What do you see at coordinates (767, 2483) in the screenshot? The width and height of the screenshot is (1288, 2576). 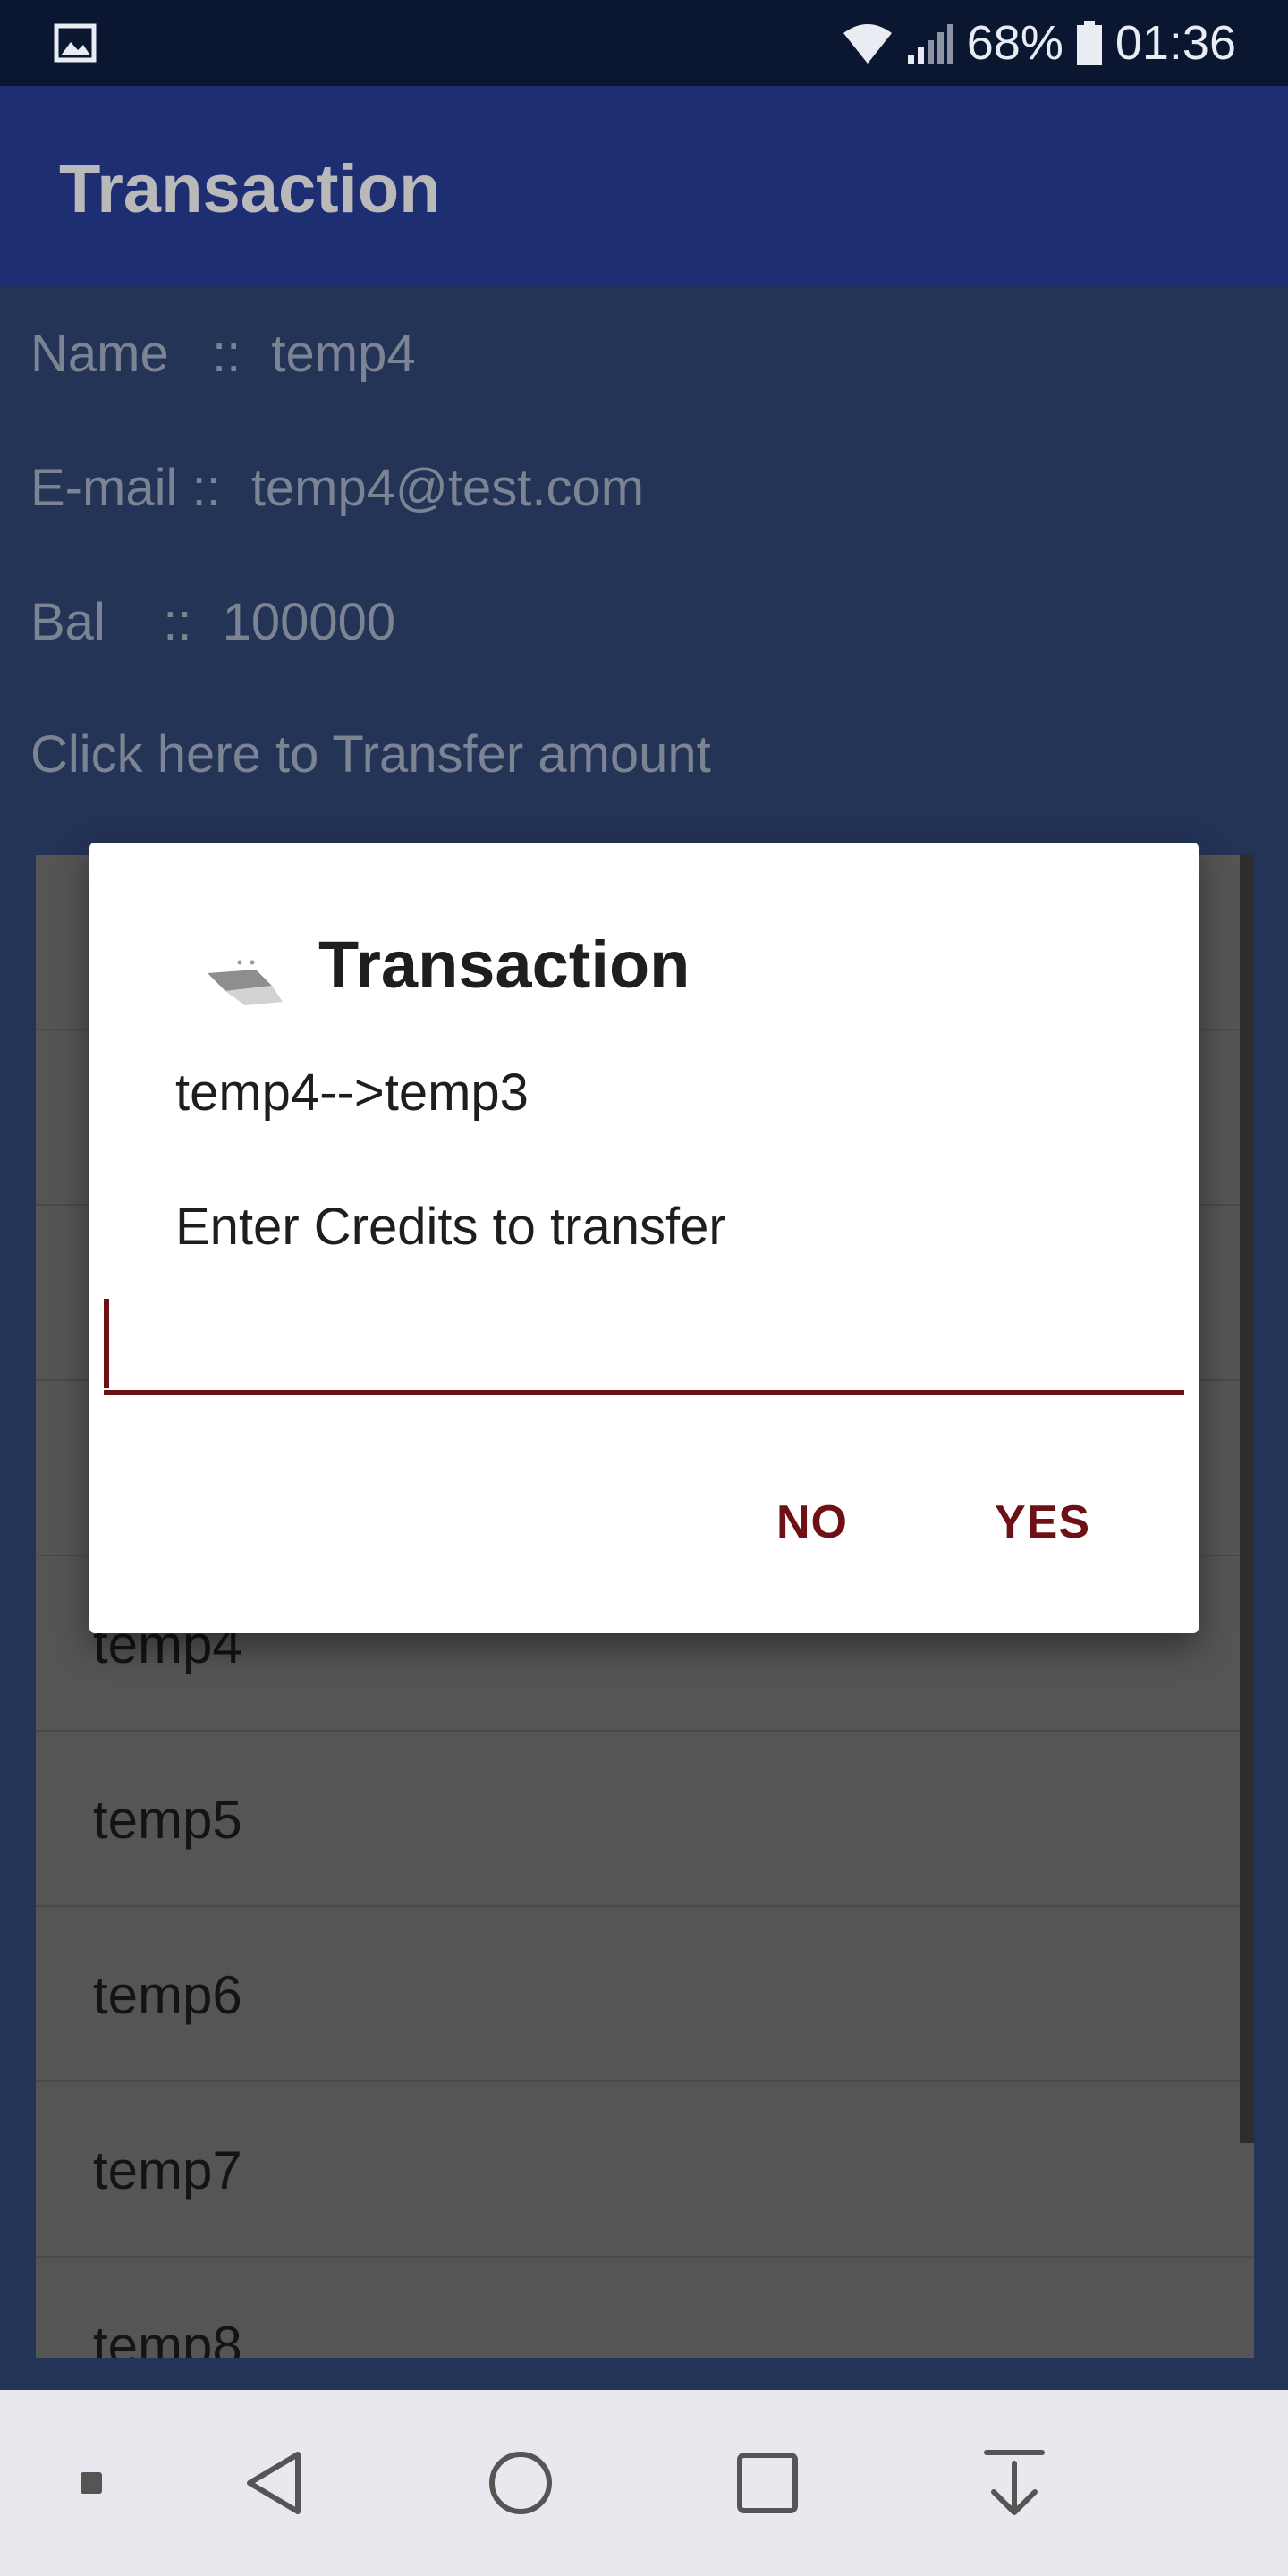 I see `overview-icon` at bounding box center [767, 2483].